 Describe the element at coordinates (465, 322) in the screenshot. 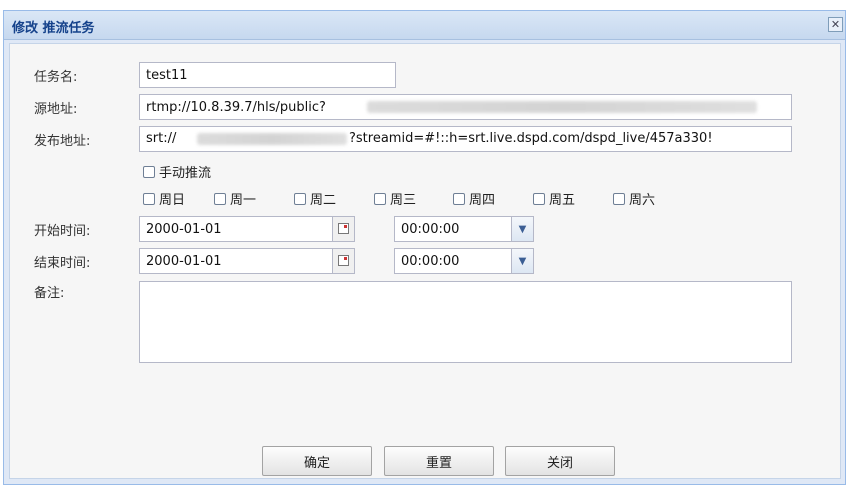

I see `notes-textarea` at that location.